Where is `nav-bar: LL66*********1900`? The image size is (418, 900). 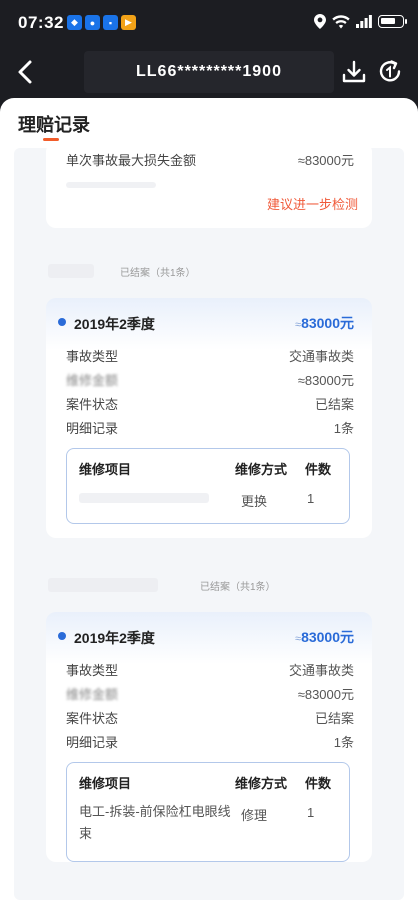
nav-bar: LL66*********1900 is located at coordinates (209, 72).